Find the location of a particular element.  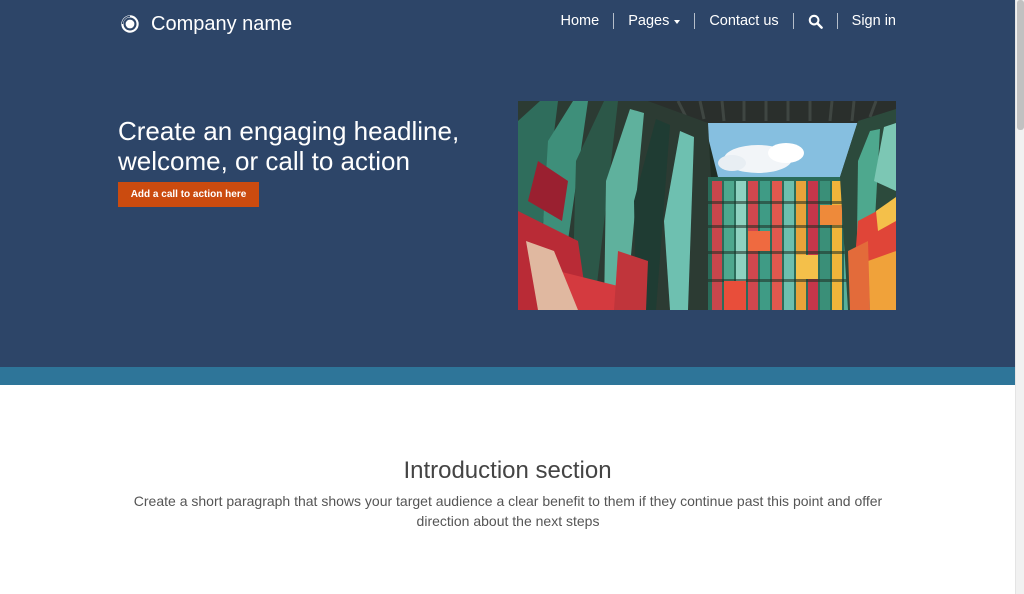

main-nav: Home Pages Contact us Sign in is located at coordinates (728, 21).